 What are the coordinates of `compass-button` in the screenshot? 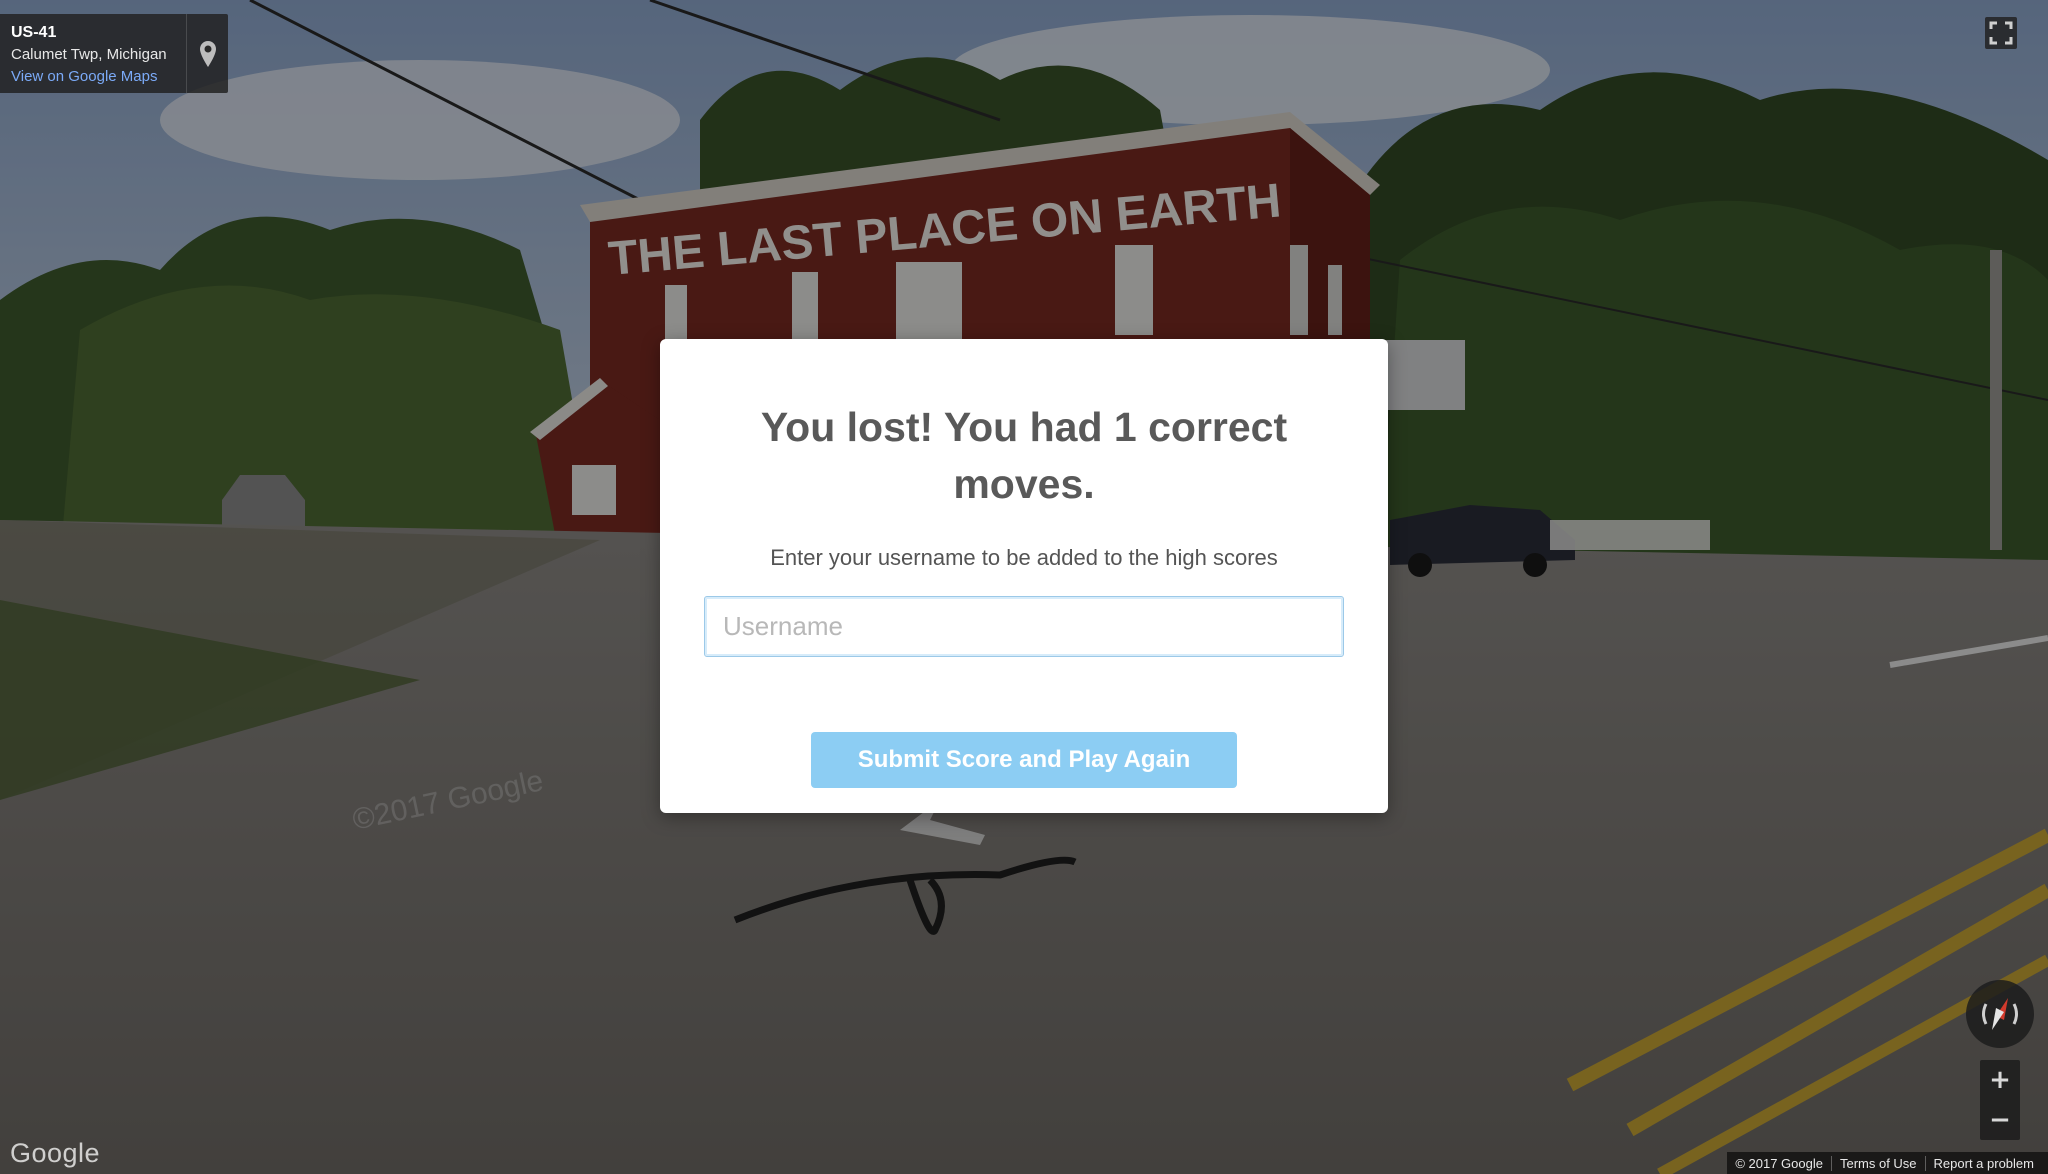 It's located at (2000, 1014).